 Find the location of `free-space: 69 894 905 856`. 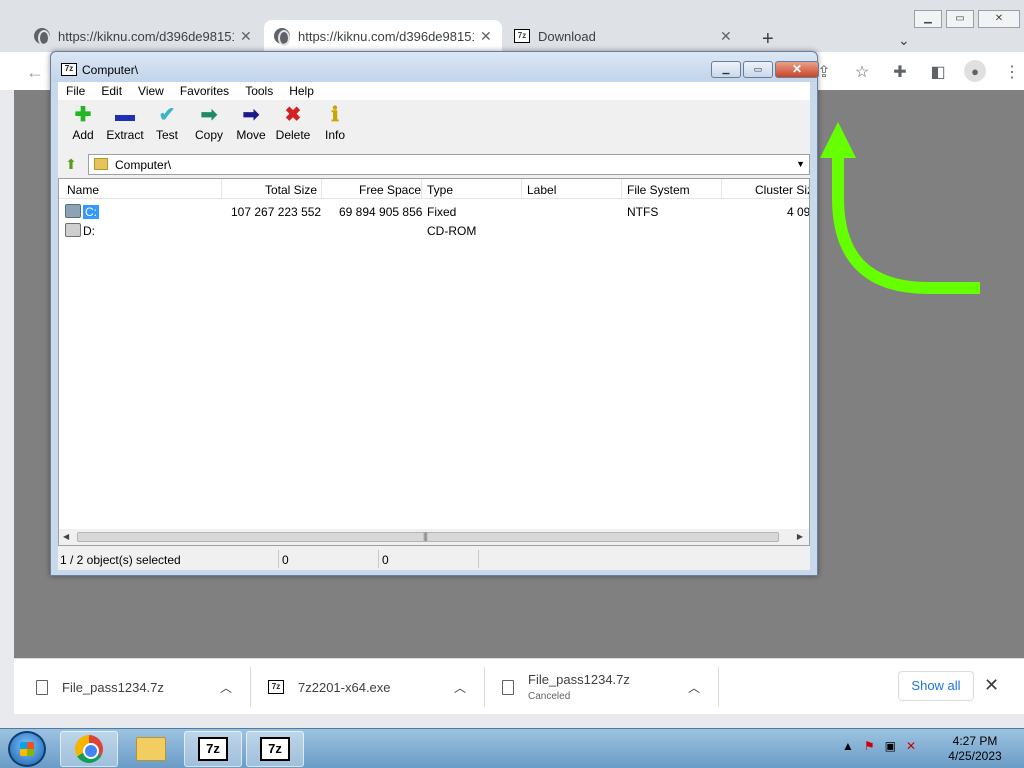

free-space: 69 894 905 856 is located at coordinates (381, 212).